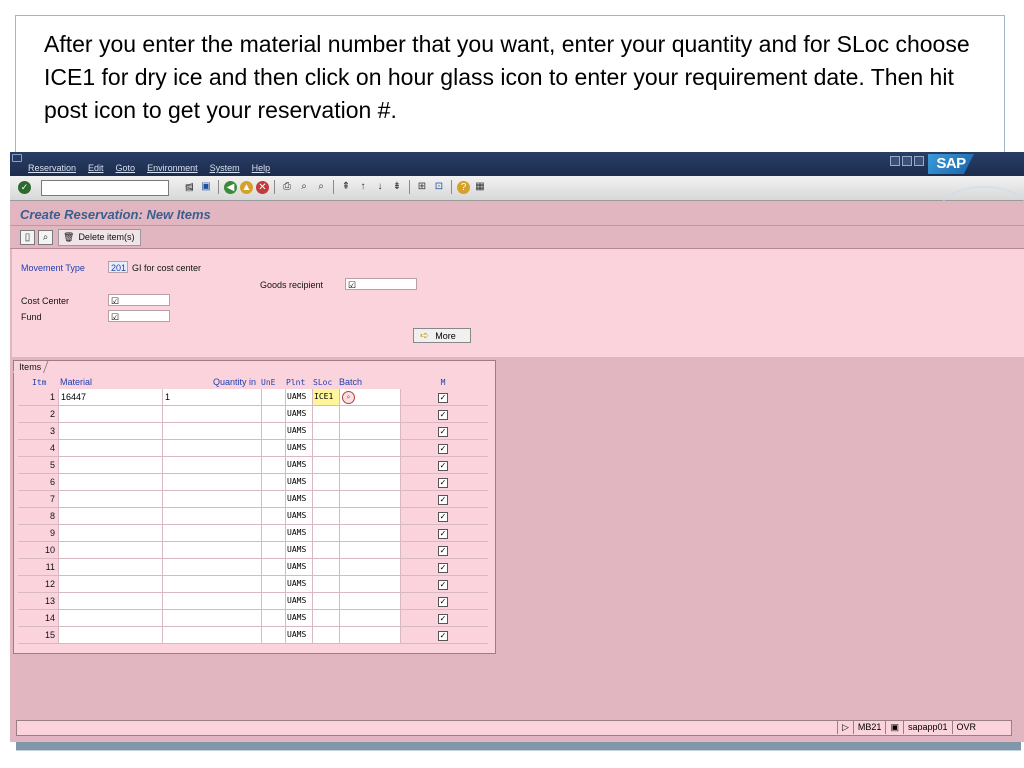  What do you see at coordinates (100, 237) in the screenshot?
I see `delete-items-button: 🗑 Delete item(s)` at bounding box center [100, 237].